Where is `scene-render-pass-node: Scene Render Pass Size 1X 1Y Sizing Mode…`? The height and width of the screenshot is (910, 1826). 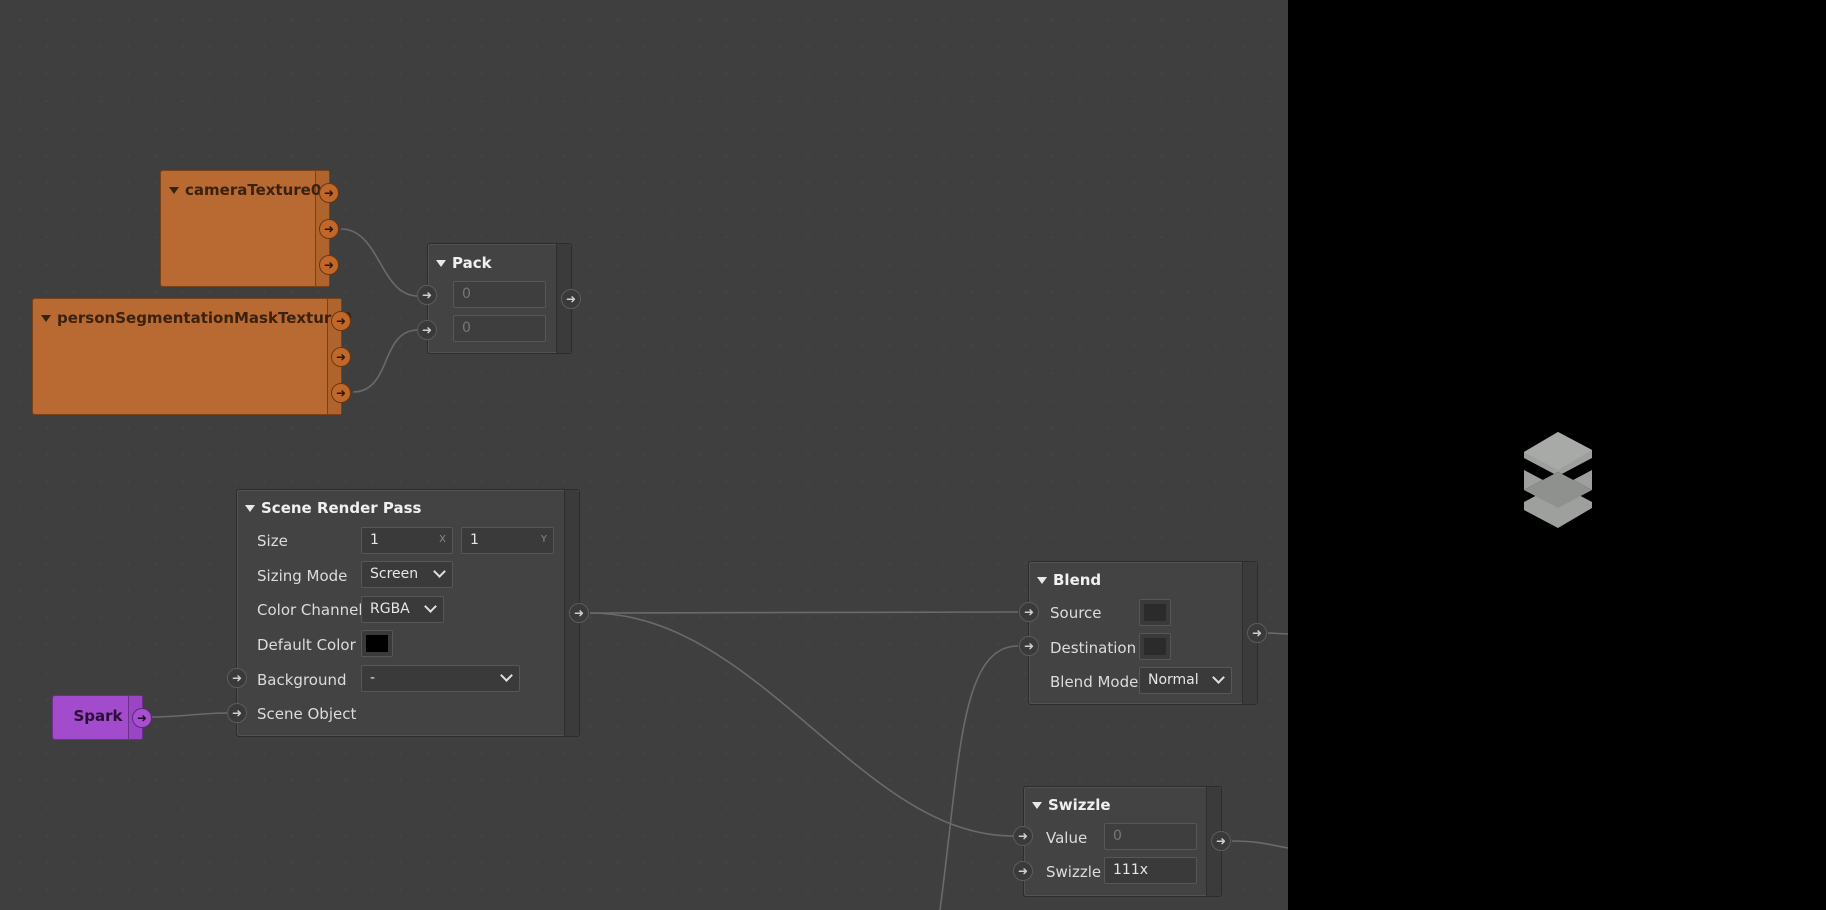 scene-render-pass-node: Scene Render Pass Size 1X 1Y Sizing Mode… is located at coordinates (408, 613).